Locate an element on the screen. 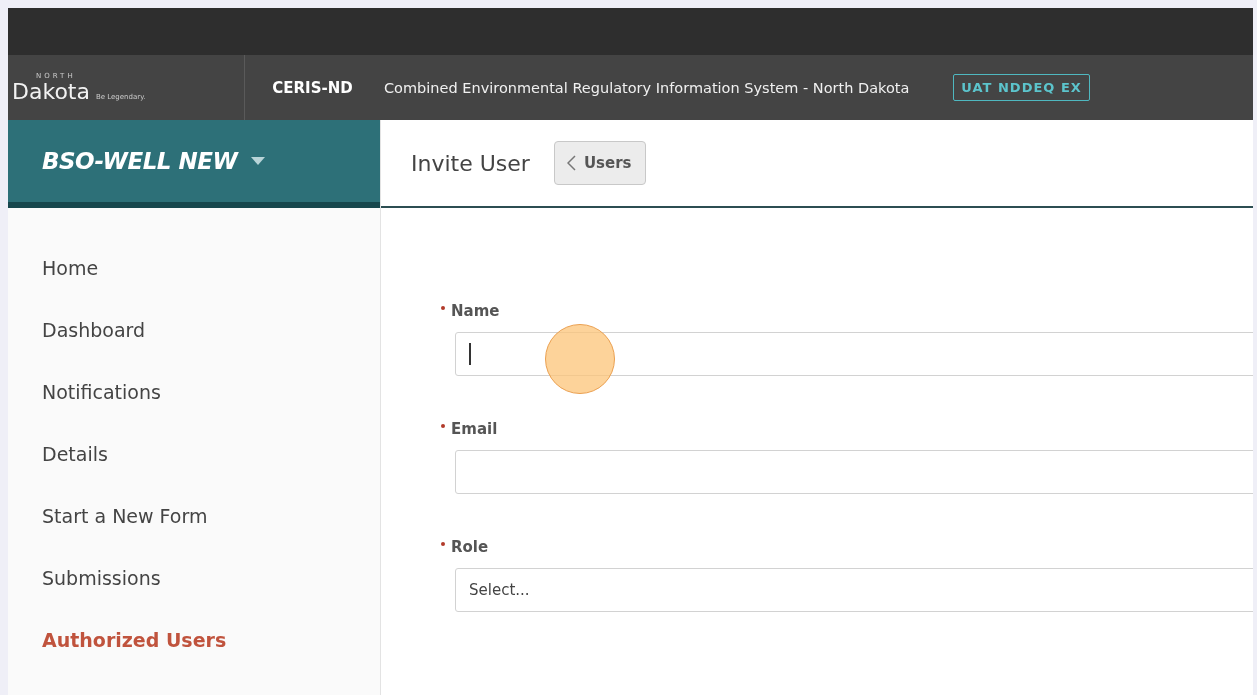  nav-item: Start a New Form is located at coordinates (194, 529).